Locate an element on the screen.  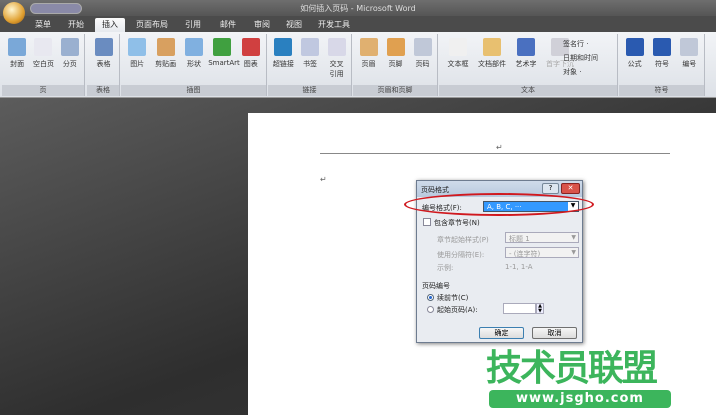
start-at-input is located at coordinates (519, 308).